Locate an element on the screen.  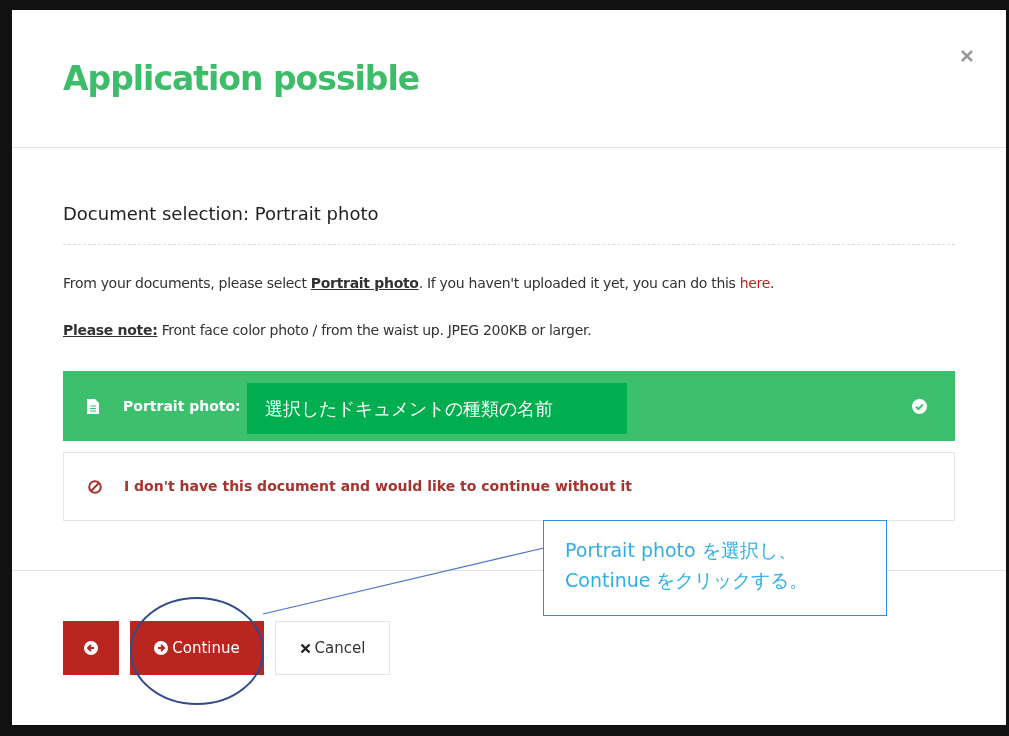
arrow-right-icon is located at coordinates (161, 648).